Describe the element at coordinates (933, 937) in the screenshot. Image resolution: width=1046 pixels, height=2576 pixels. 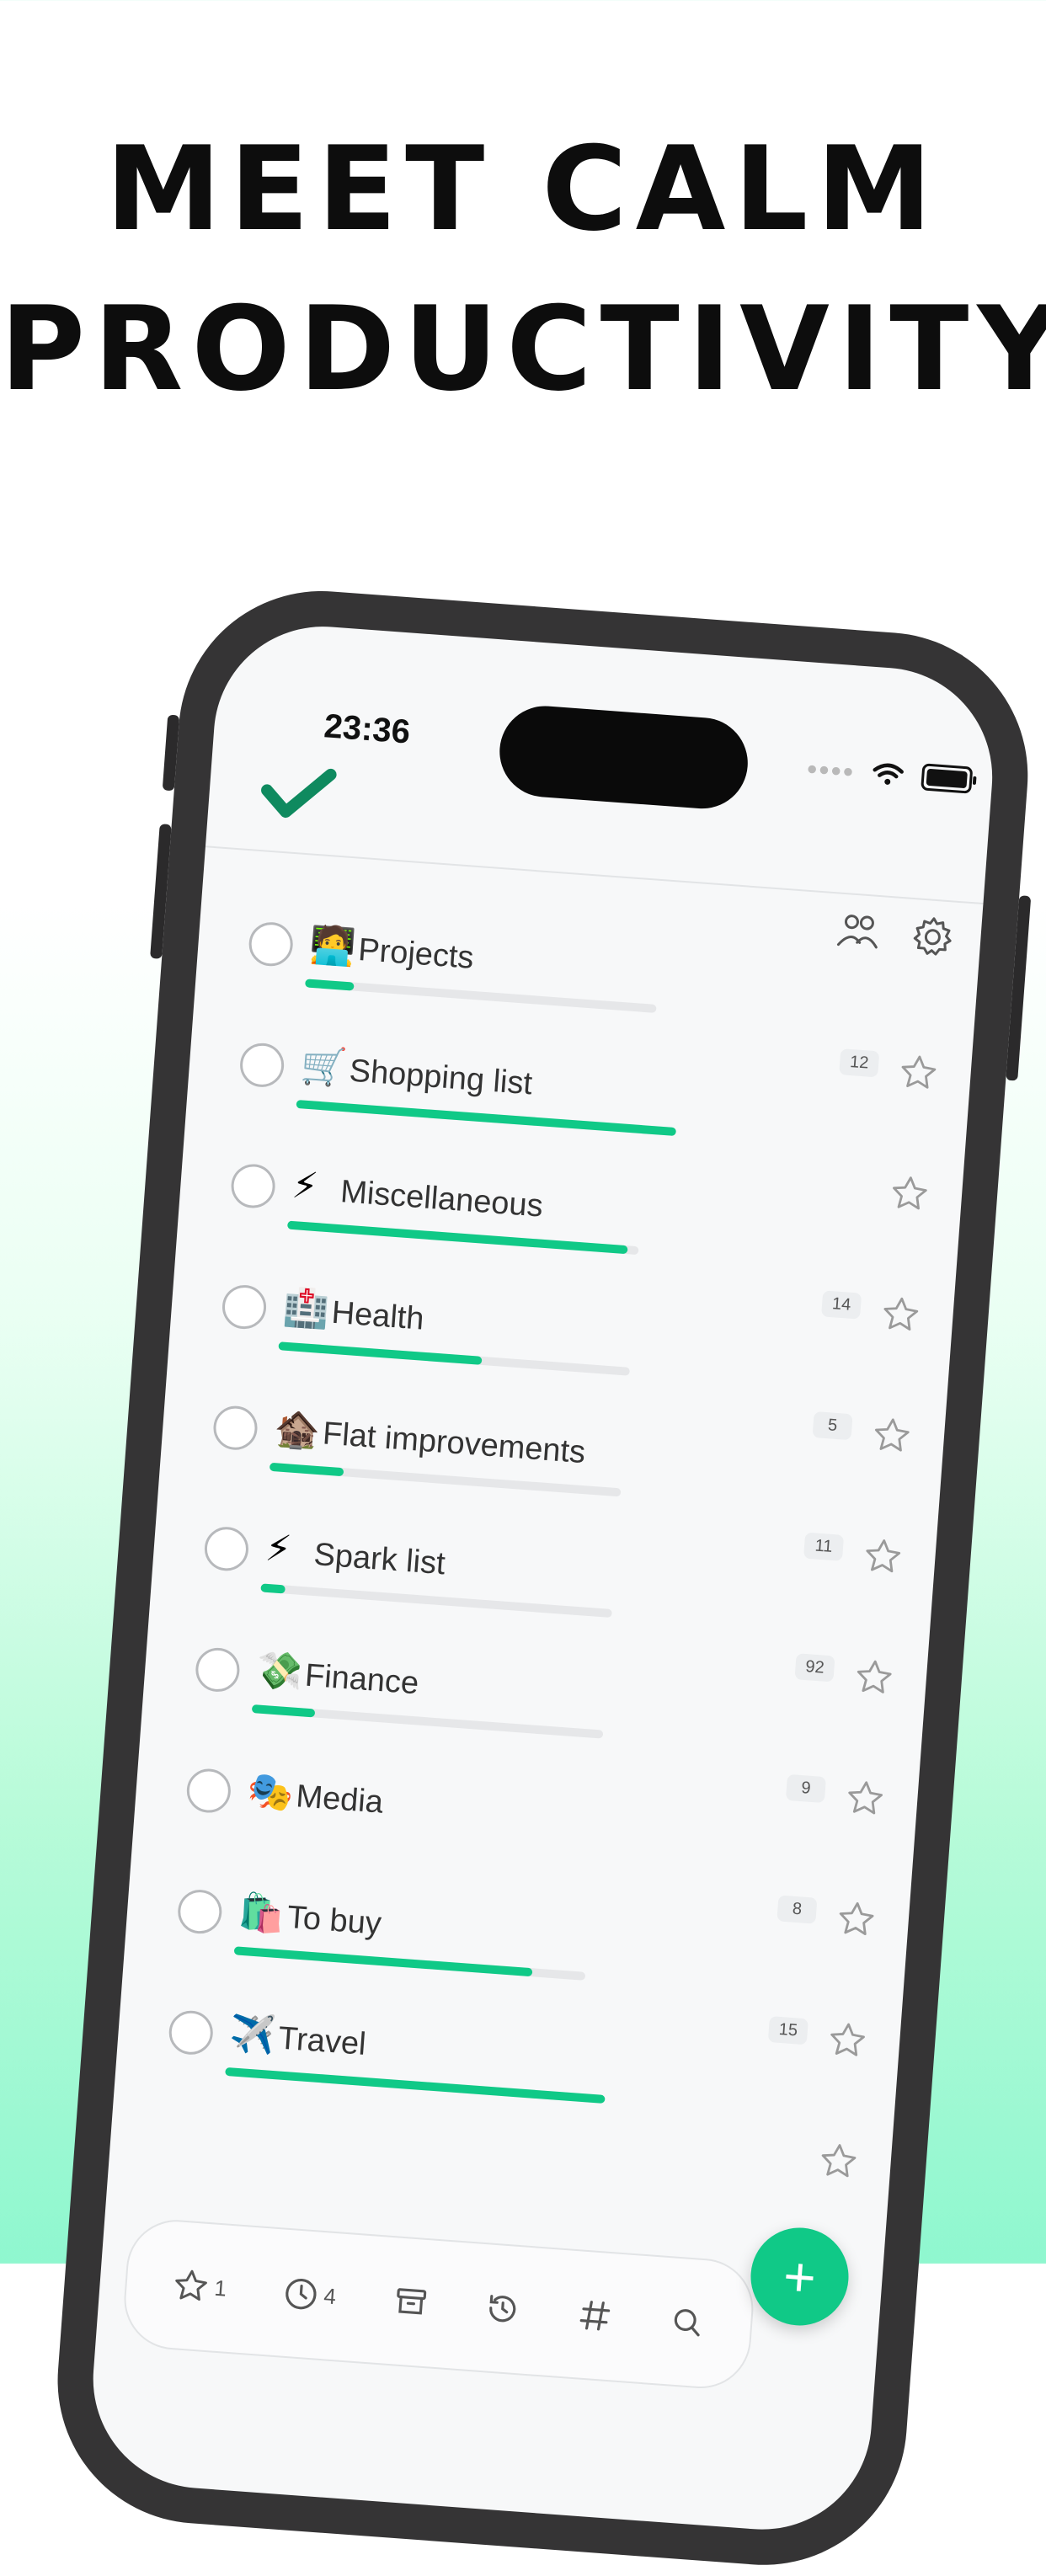
I see `gear-icon` at that location.